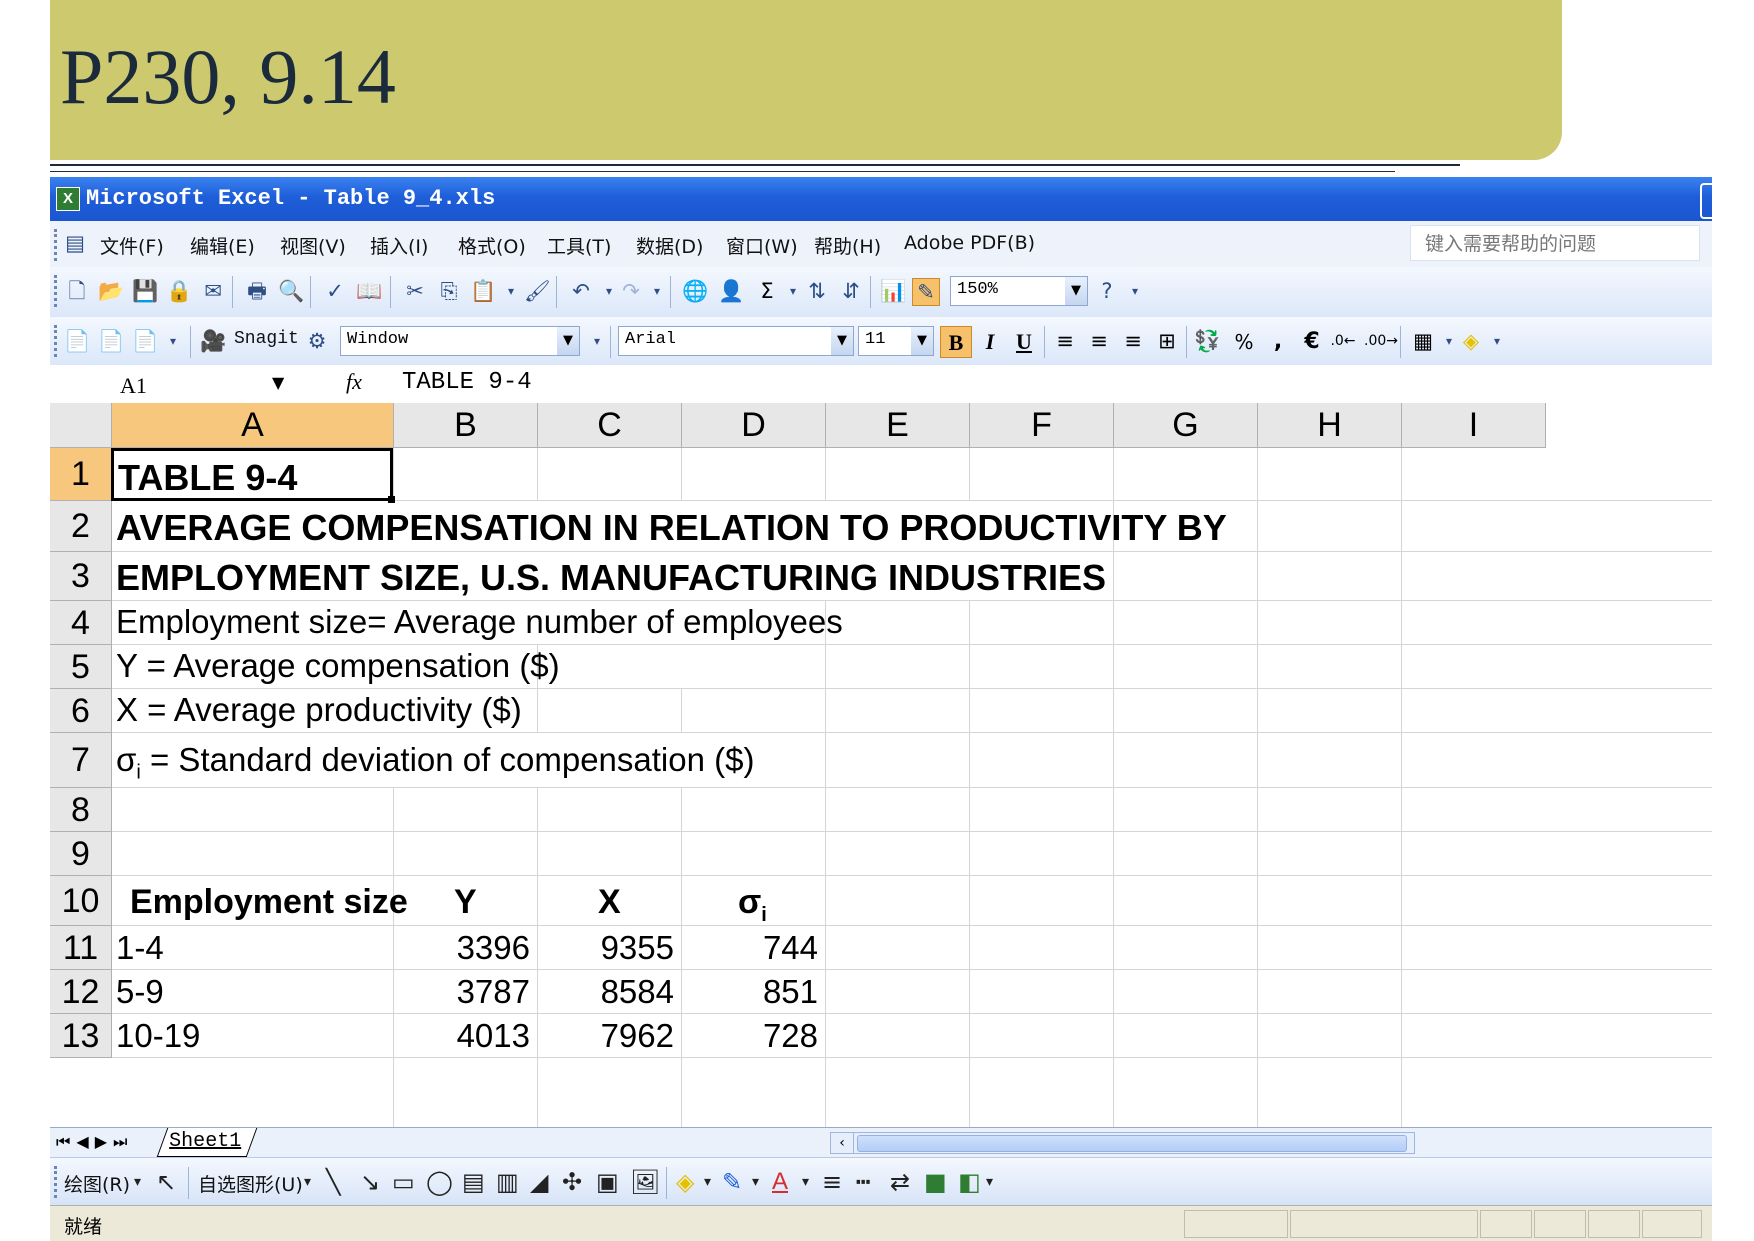 This screenshot has height=1241, width=1754. What do you see at coordinates (462, 1036) in the screenshot?
I see `cell-y-row-13: 4013` at bounding box center [462, 1036].